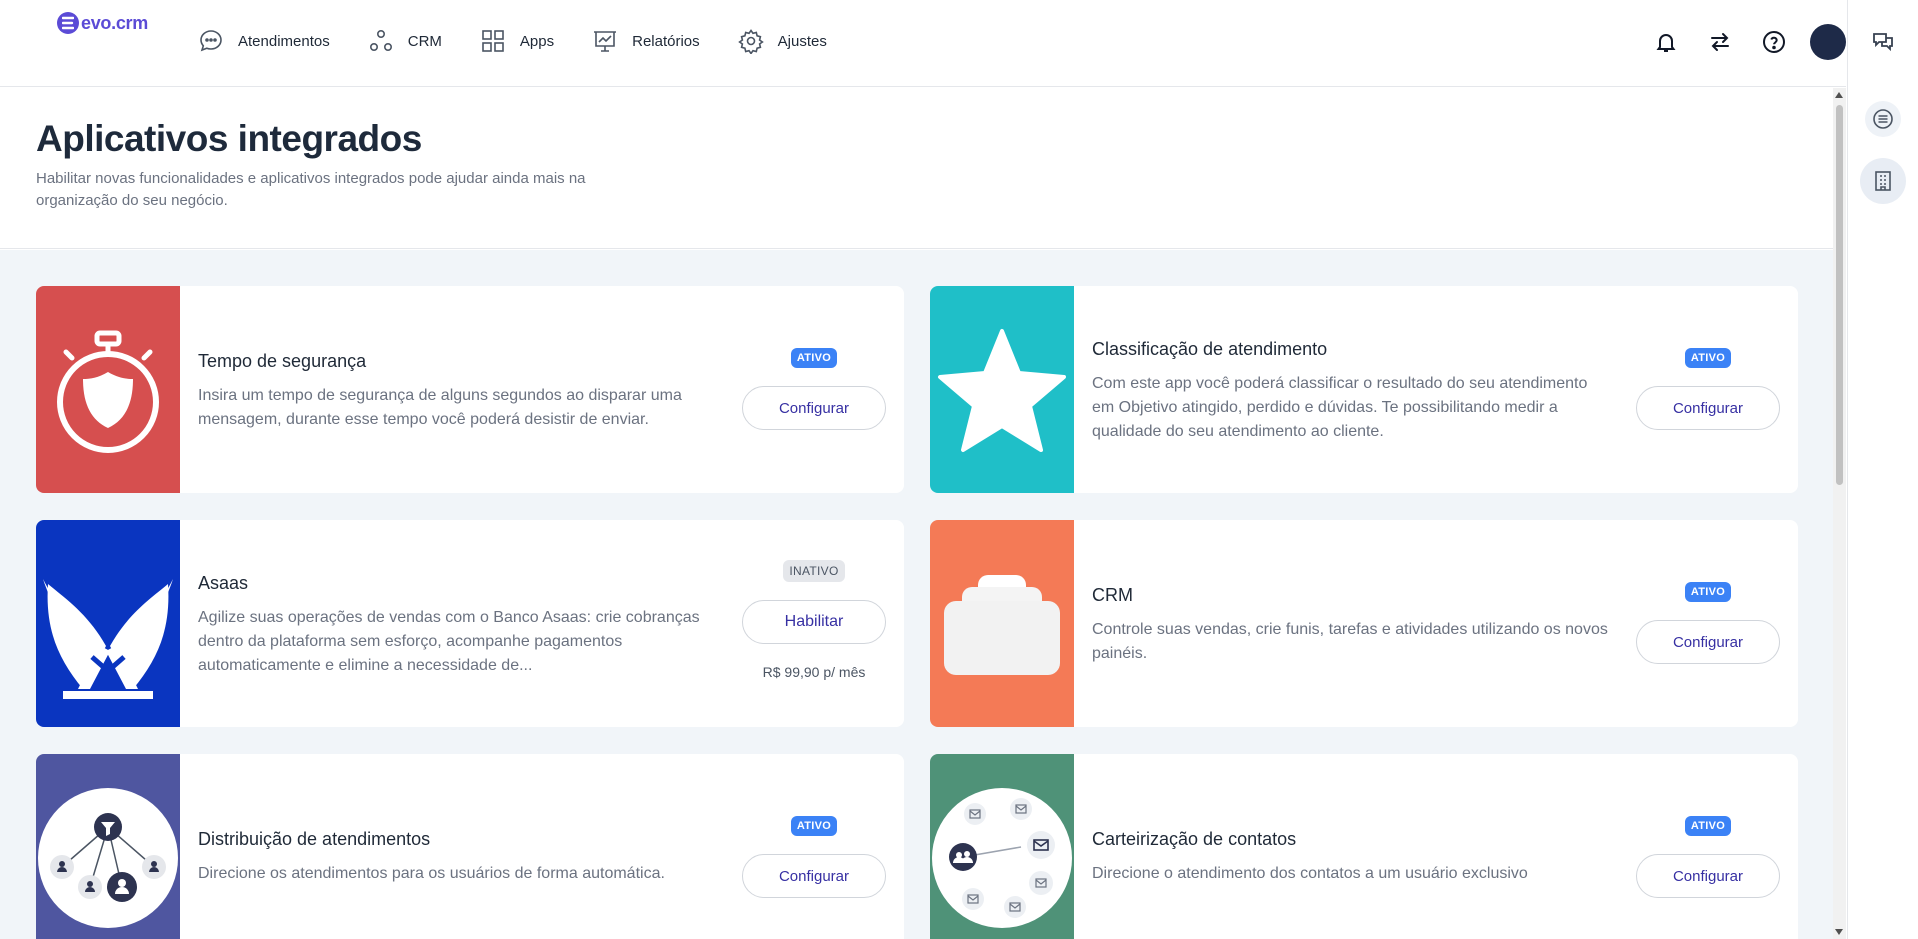  Describe the element at coordinates (229, 138) in the screenshot. I see `page-title: Aplicativos integrados` at that location.